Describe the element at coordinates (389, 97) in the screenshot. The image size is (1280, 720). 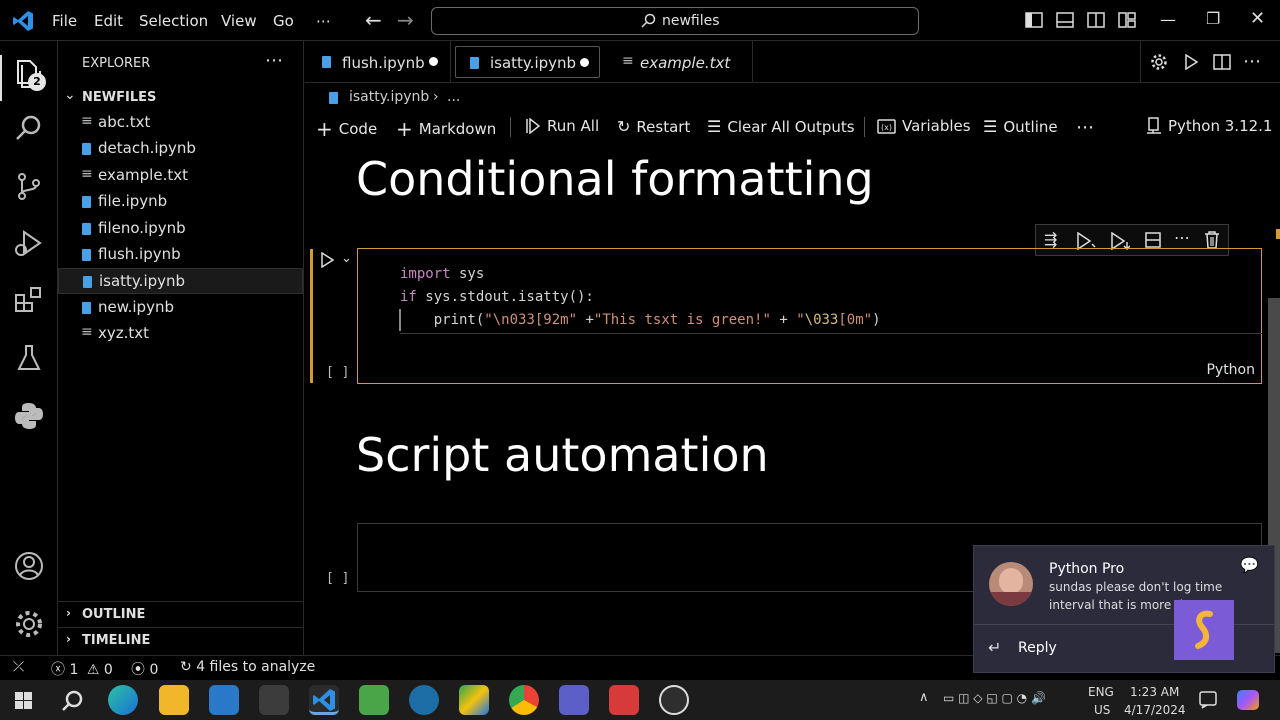
I see `breadcrumb-file: isatty.ipynb` at that location.